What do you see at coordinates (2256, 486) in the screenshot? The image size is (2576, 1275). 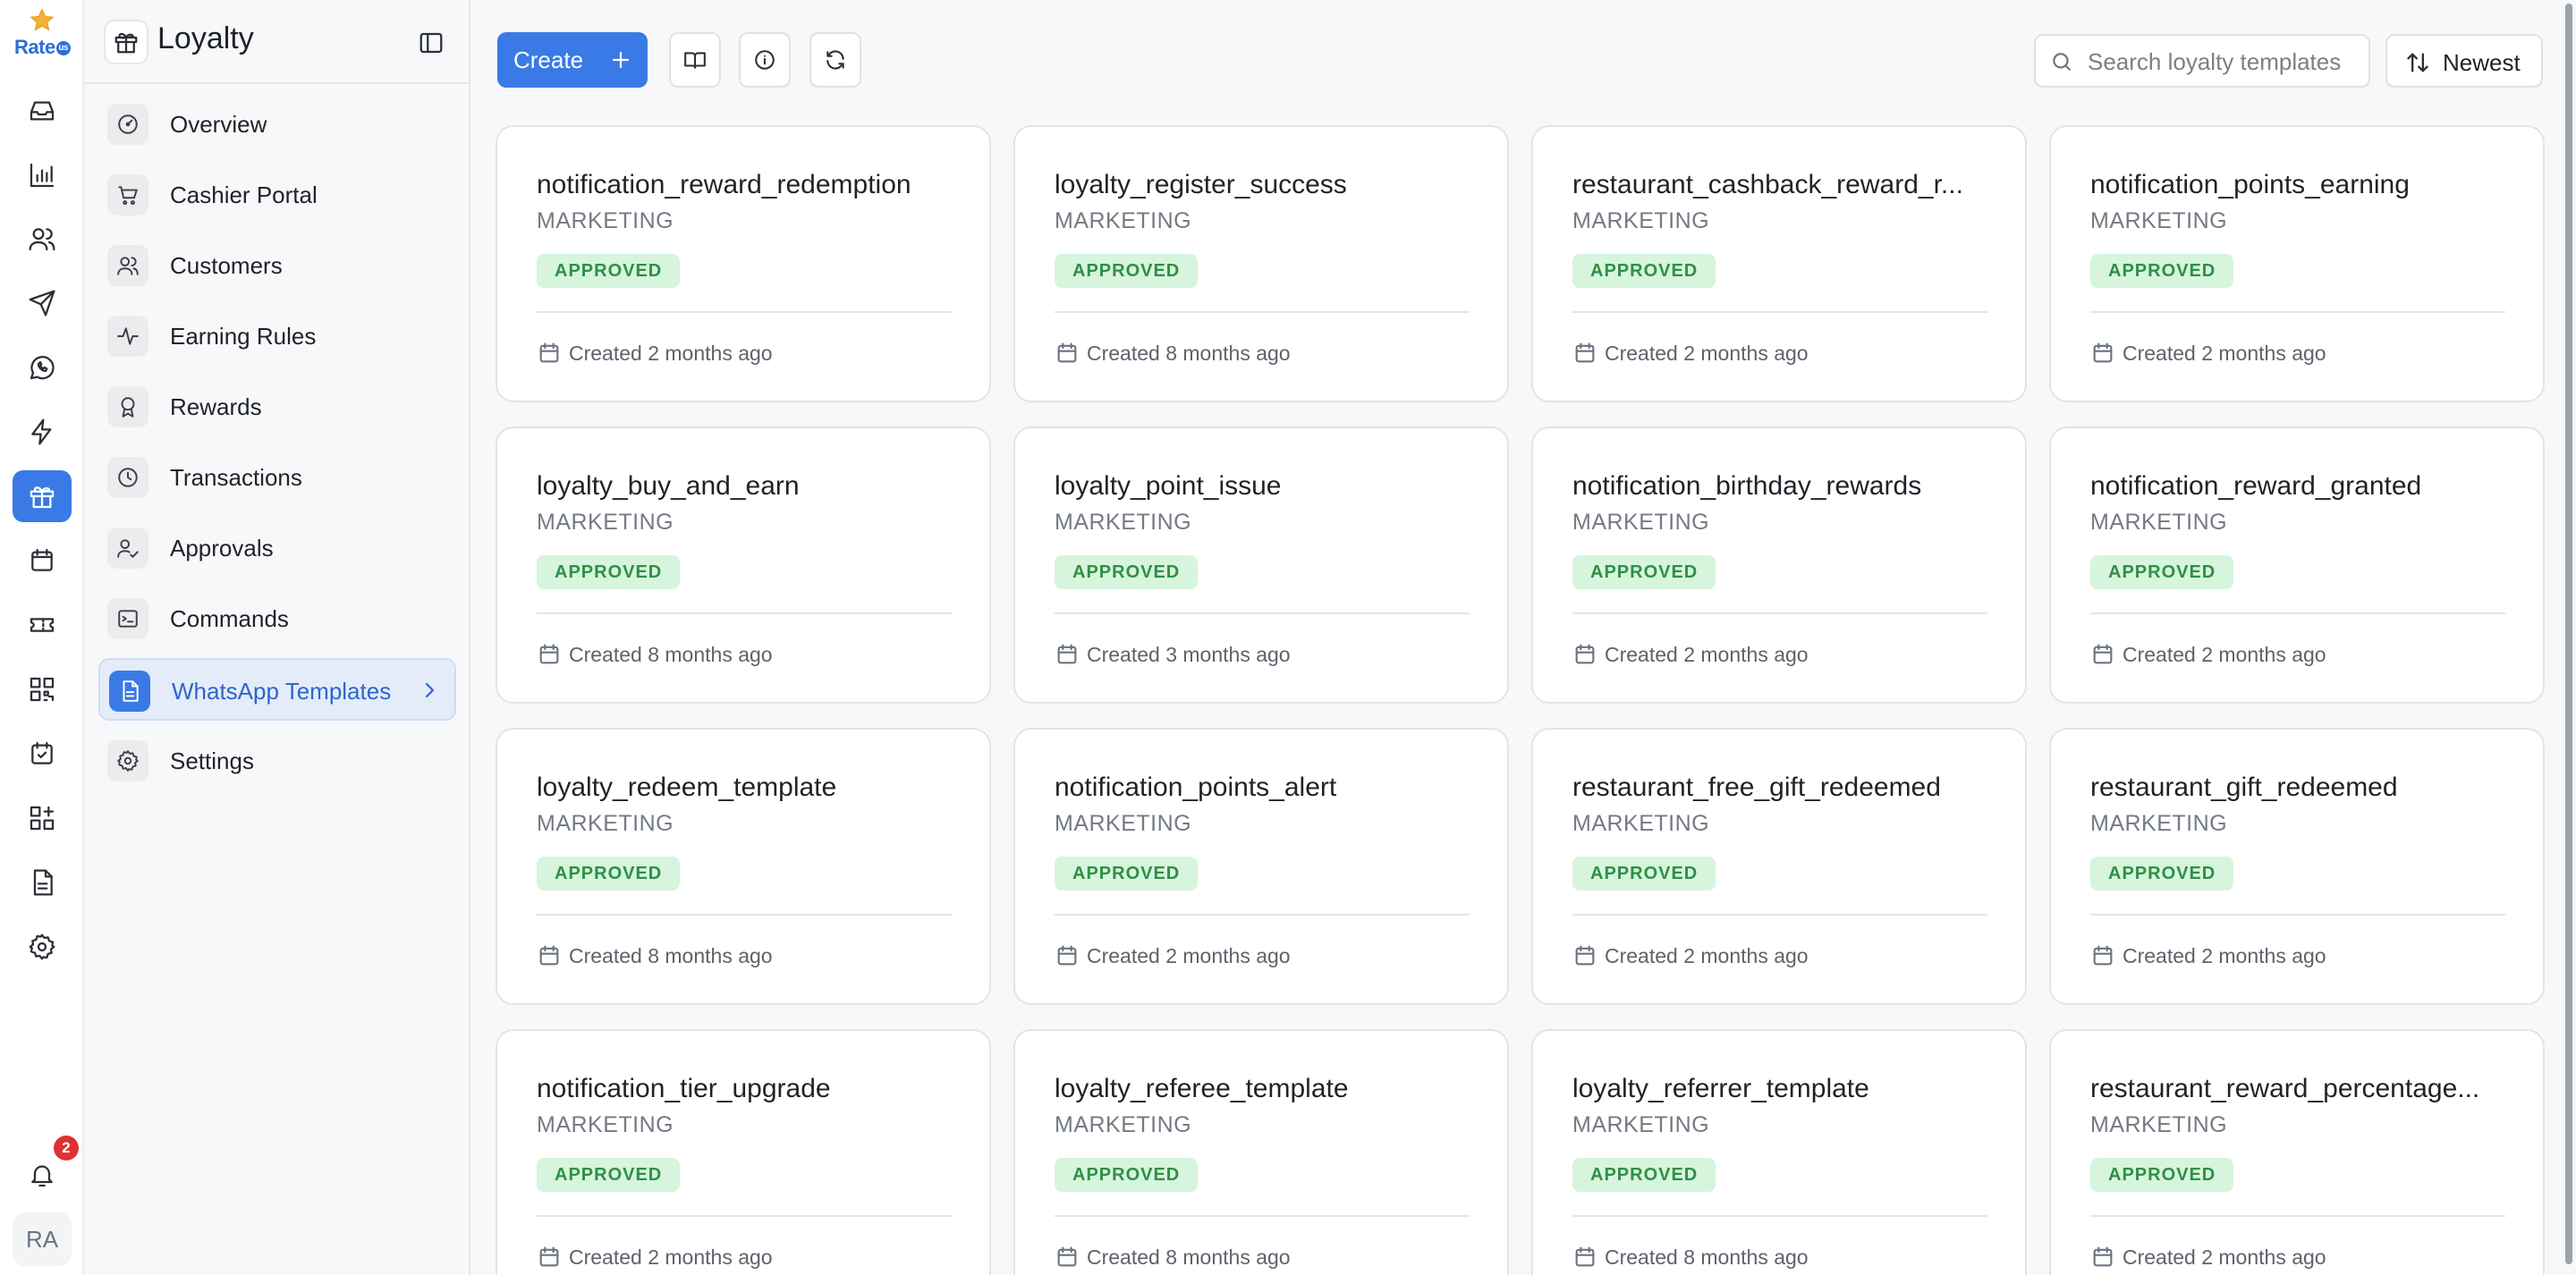 I see `template-name: notification_reward_granted` at bounding box center [2256, 486].